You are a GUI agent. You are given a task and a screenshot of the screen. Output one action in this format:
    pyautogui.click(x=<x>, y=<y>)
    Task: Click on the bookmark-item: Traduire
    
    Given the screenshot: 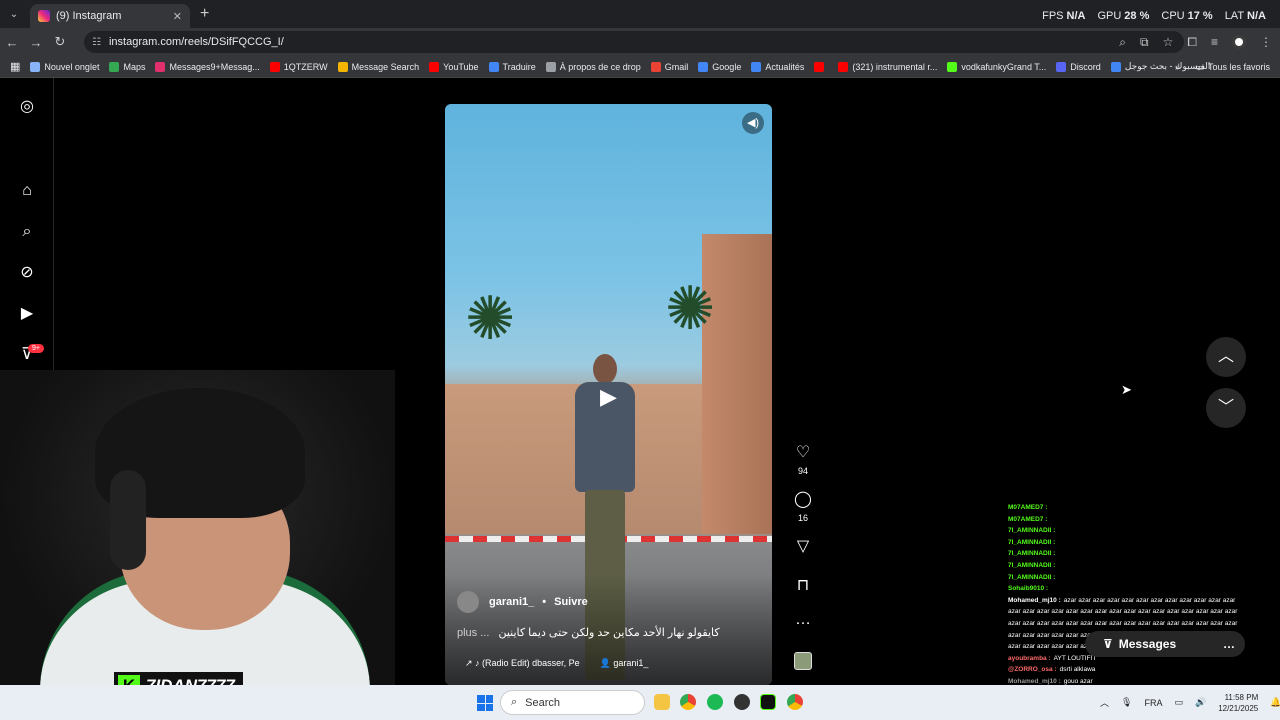 What is the action you would take?
    pyautogui.click(x=512, y=66)
    